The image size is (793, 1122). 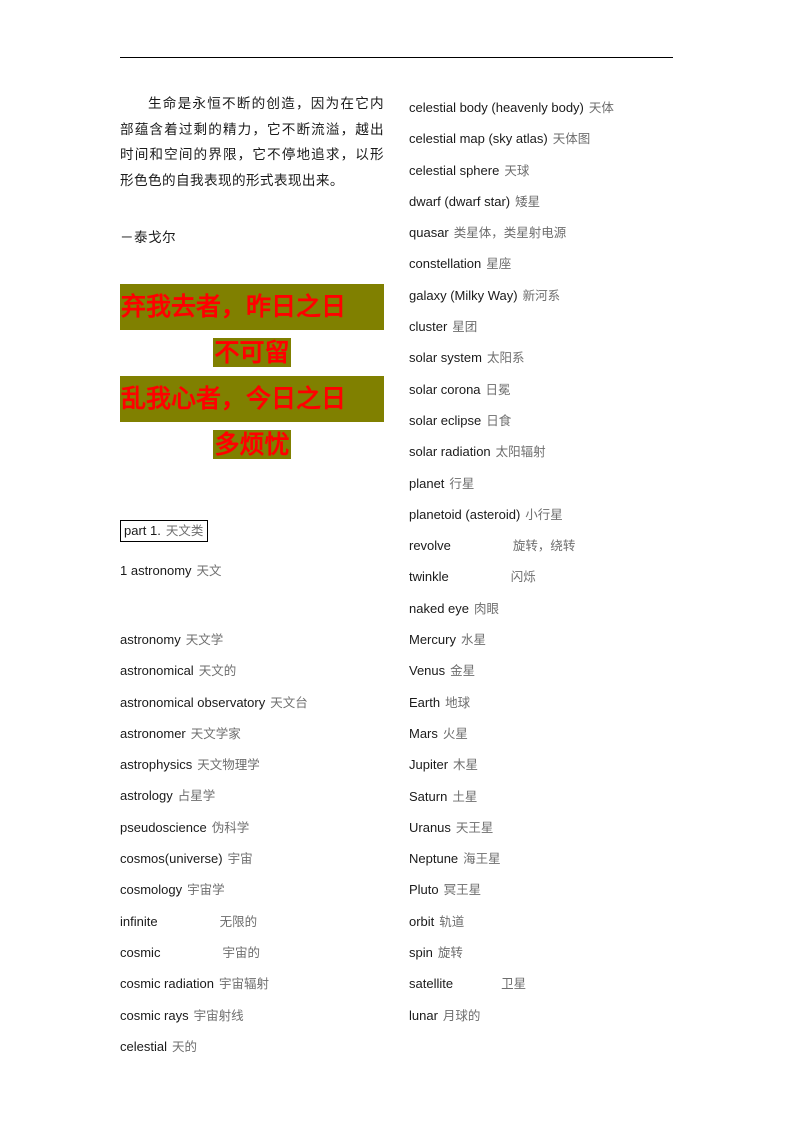 I want to click on vocabulary-term-cn: 天球, so click(x=517, y=170).